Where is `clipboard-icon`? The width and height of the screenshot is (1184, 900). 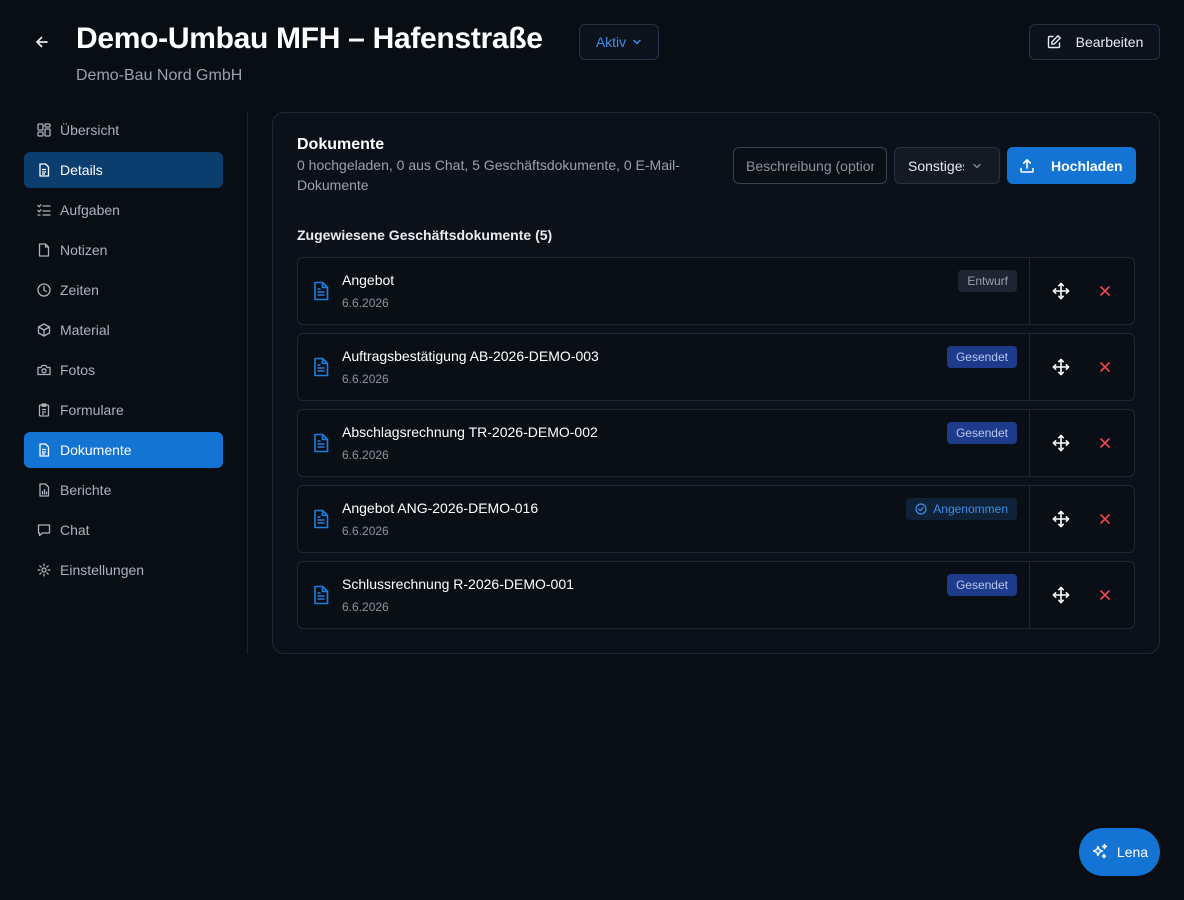
clipboard-icon is located at coordinates (43, 410).